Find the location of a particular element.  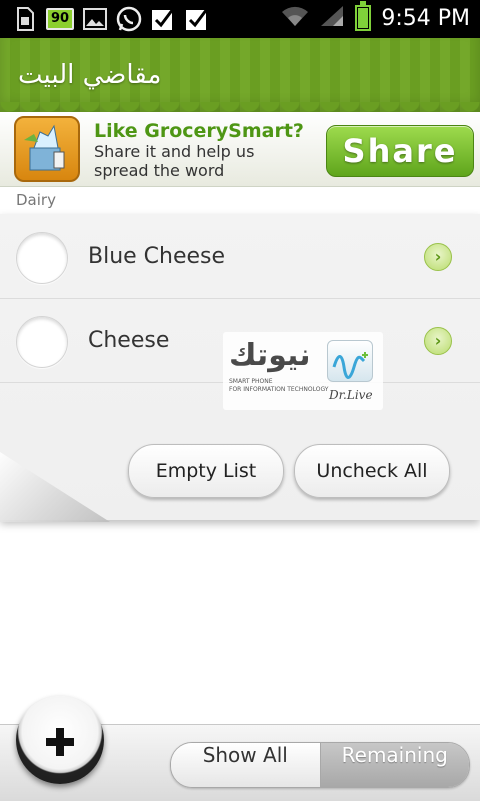

ad-text-line-2: spread the word is located at coordinates (159, 170).